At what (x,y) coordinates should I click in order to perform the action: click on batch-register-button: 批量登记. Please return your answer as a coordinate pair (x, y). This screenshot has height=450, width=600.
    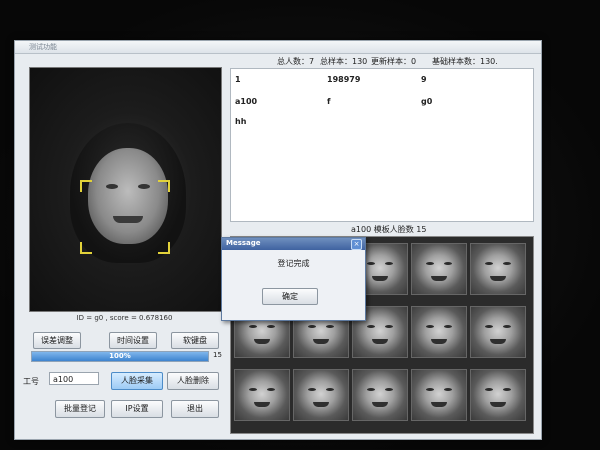
    Looking at the image, I should click on (80, 409).